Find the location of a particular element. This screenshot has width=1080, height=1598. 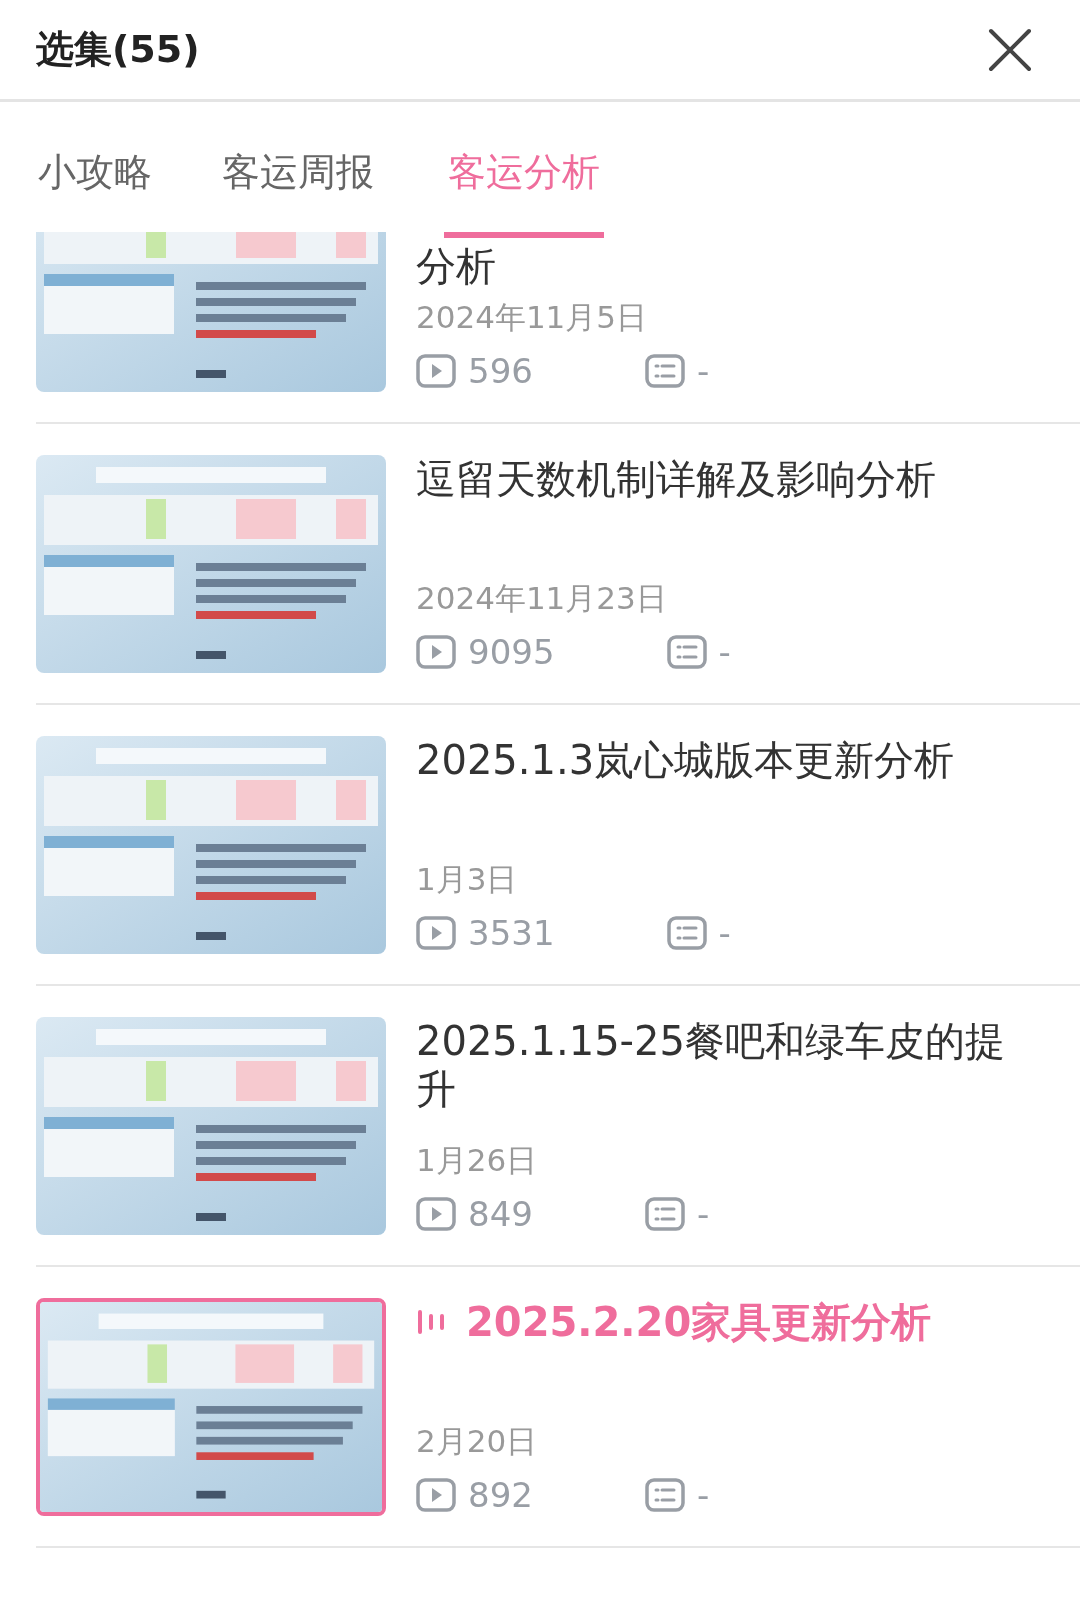

episode-date: 2024年11月23日 is located at coordinates (542, 598).